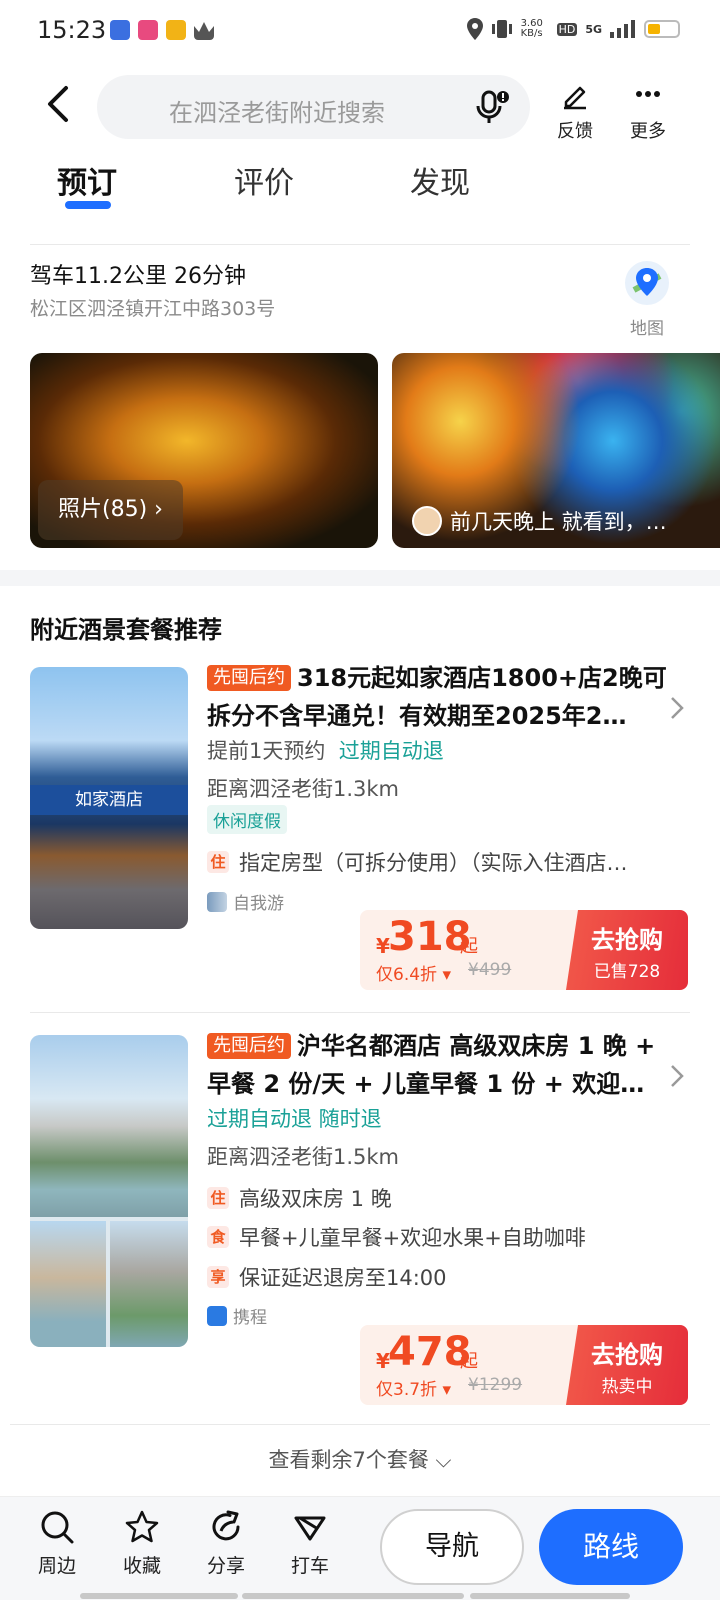 The height and width of the screenshot is (1600, 720). I want to click on hotel-thumbnail: 如家酒店, so click(109, 798).